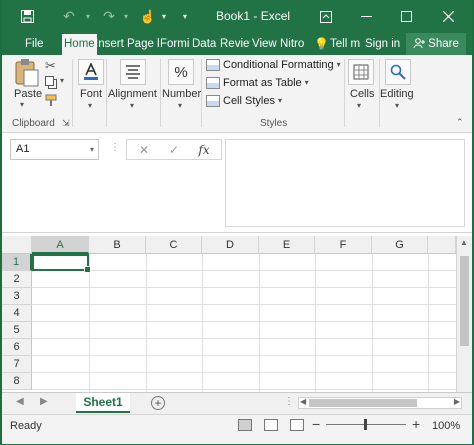 The image size is (474, 445). Describe the element at coordinates (416, 424) in the screenshot. I see `zoom-in-icon: +` at that location.